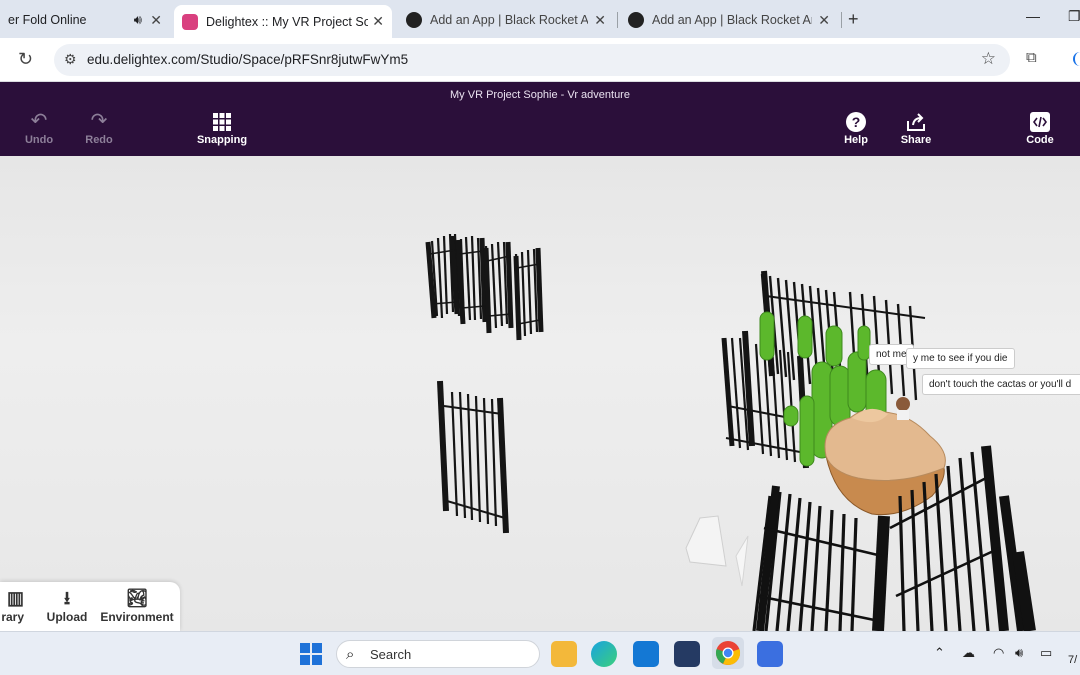 The image size is (1080, 675). What do you see at coordinates (70, 59) in the screenshot?
I see `site-info-icon: ⚙︎` at bounding box center [70, 59].